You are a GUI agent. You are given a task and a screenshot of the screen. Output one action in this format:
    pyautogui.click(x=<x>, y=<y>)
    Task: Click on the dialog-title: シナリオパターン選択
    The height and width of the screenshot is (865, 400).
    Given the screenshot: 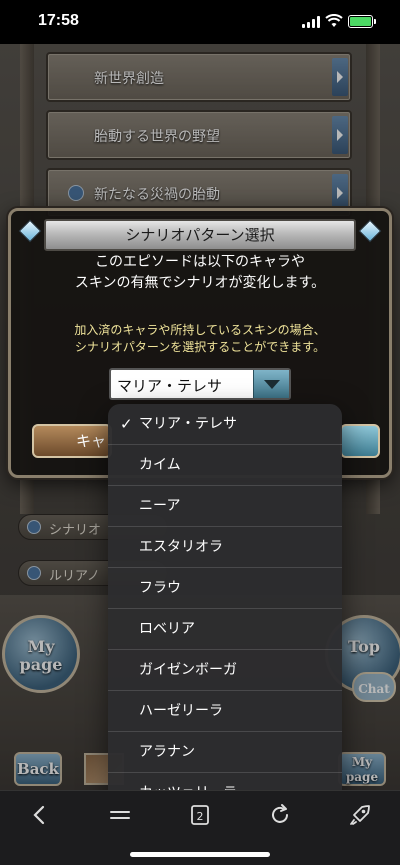 What is the action you would take?
    pyautogui.click(x=200, y=235)
    